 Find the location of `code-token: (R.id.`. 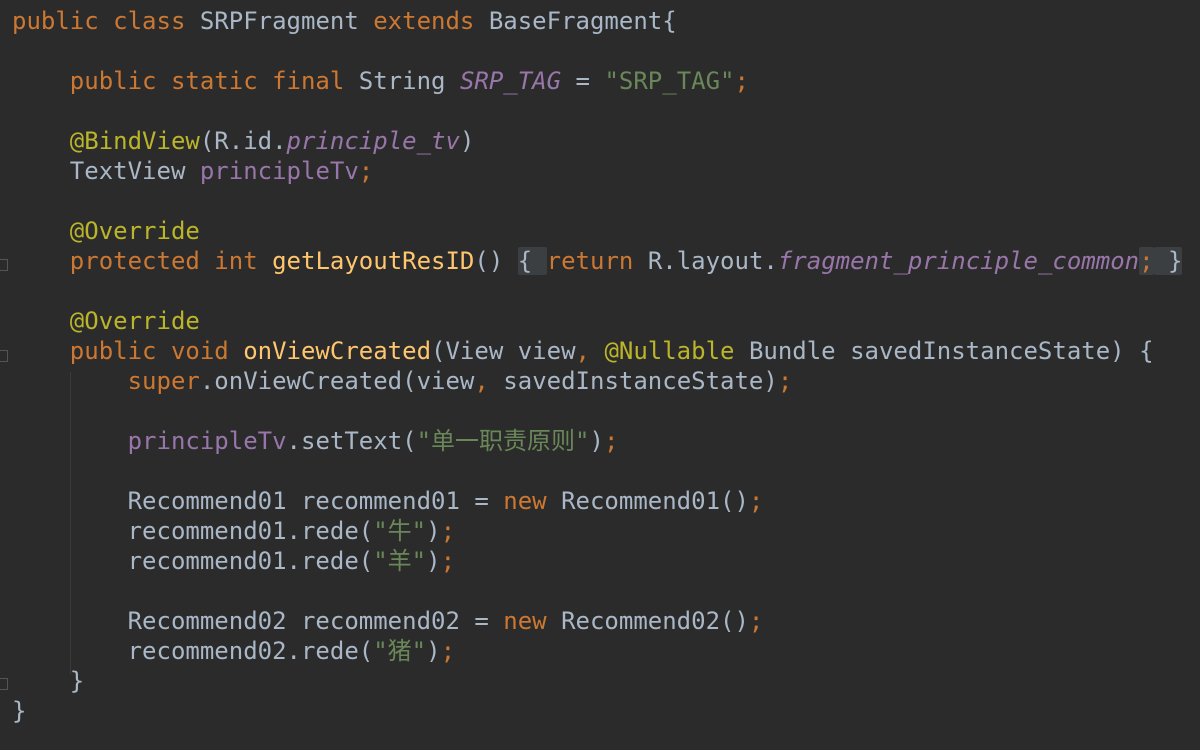

code-token: (R.id. is located at coordinates (243, 141).